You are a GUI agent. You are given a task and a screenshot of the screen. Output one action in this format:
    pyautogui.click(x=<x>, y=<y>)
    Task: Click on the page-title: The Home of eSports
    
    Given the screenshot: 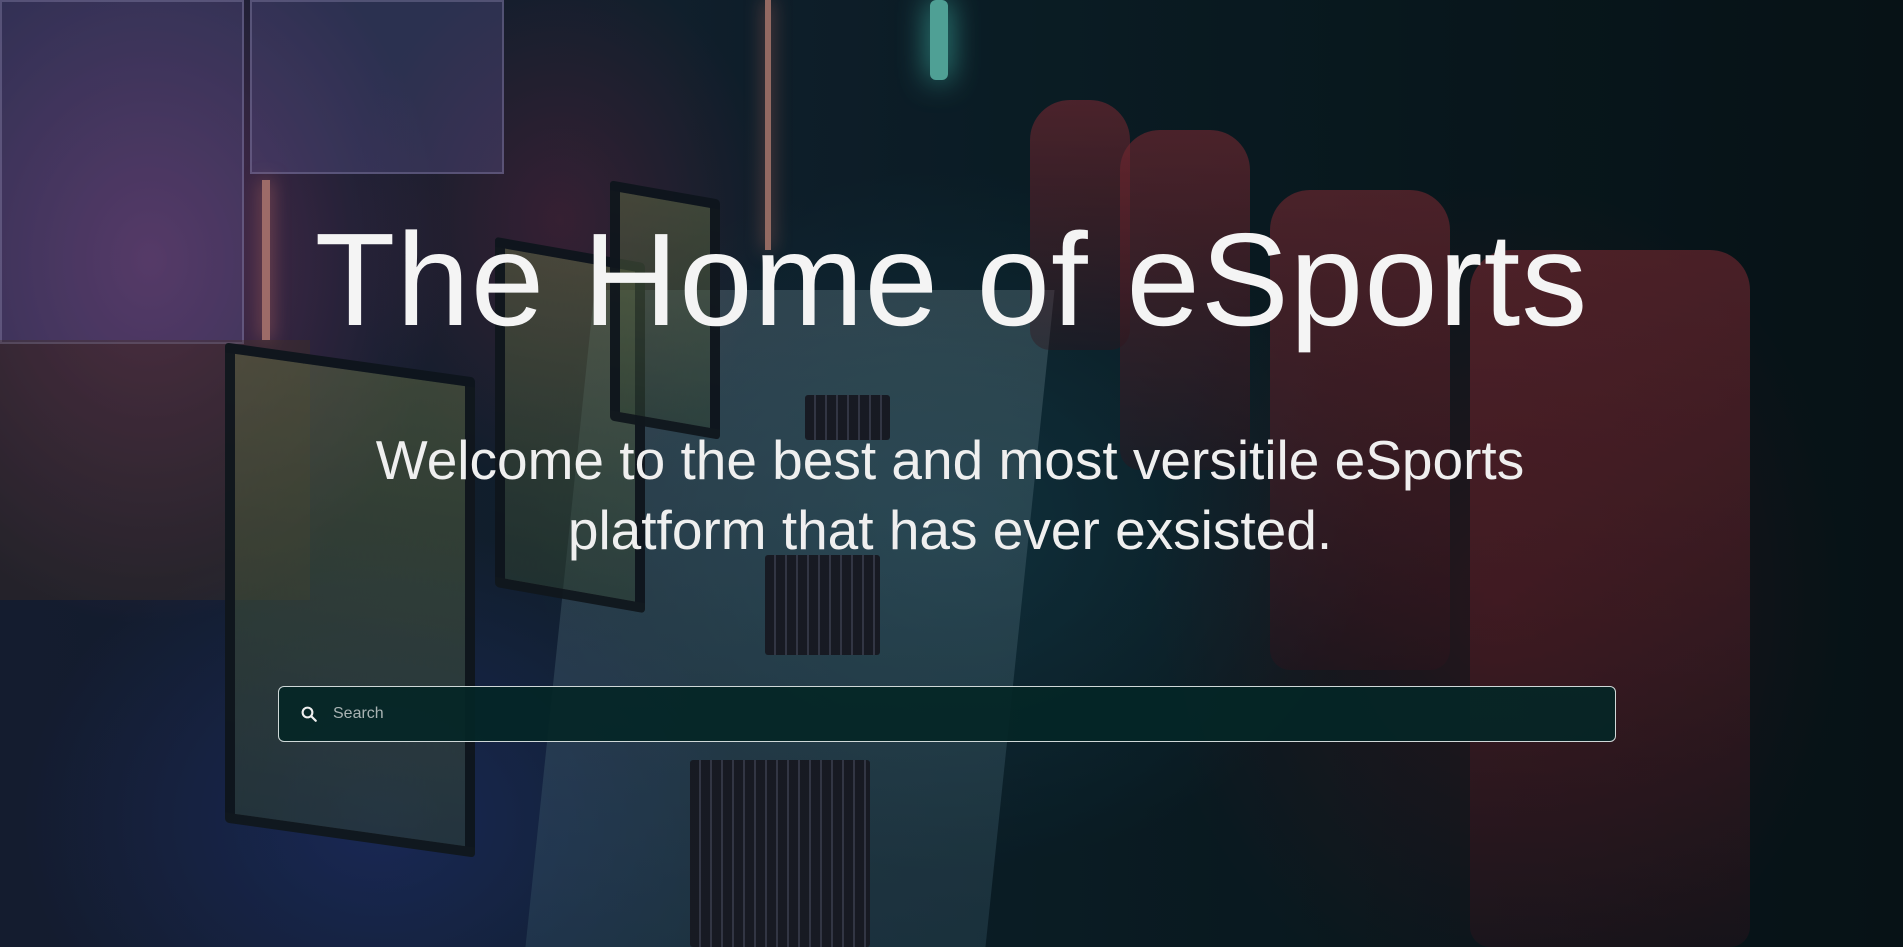 What is the action you would take?
    pyautogui.click(x=951, y=279)
    